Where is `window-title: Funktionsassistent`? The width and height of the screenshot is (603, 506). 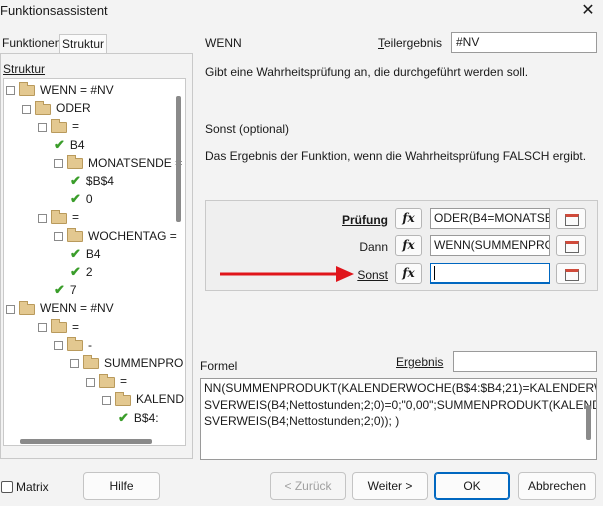
window-title: Funktionsassistent is located at coordinates (54, 10).